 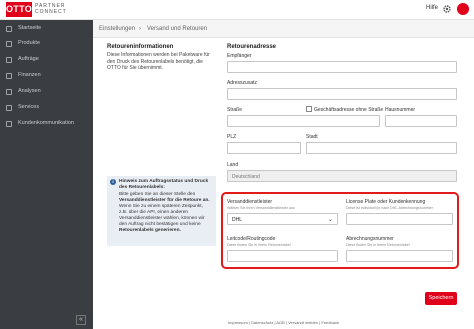 What do you see at coordinates (447, 9) in the screenshot?
I see `gear-icon` at bounding box center [447, 9].